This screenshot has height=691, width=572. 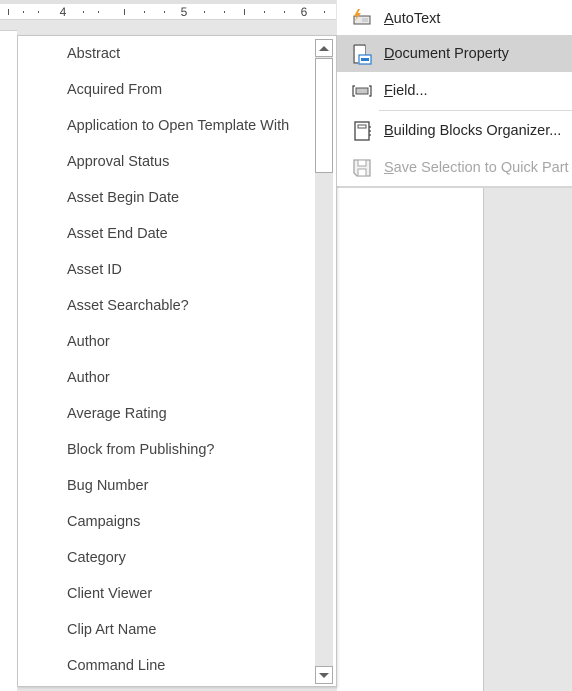 What do you see at coordinates (166, 90) in the screenshot?
I see `property-list-item: Acquired From` at bounding box center [166, 90].